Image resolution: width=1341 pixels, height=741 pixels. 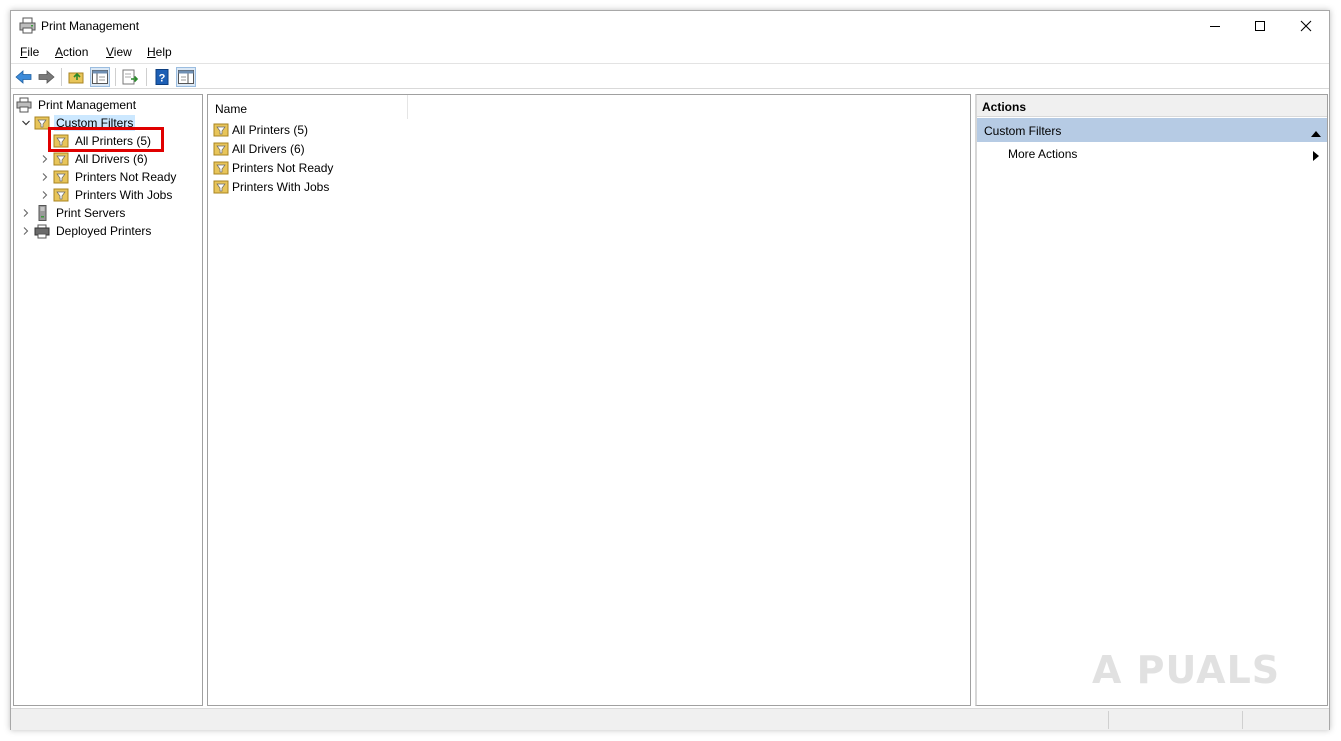 What do you see at coordinates (670, 52) in the screenshot?
I see `menu-bar: File Action View Help` at bounding box center [670, 52].